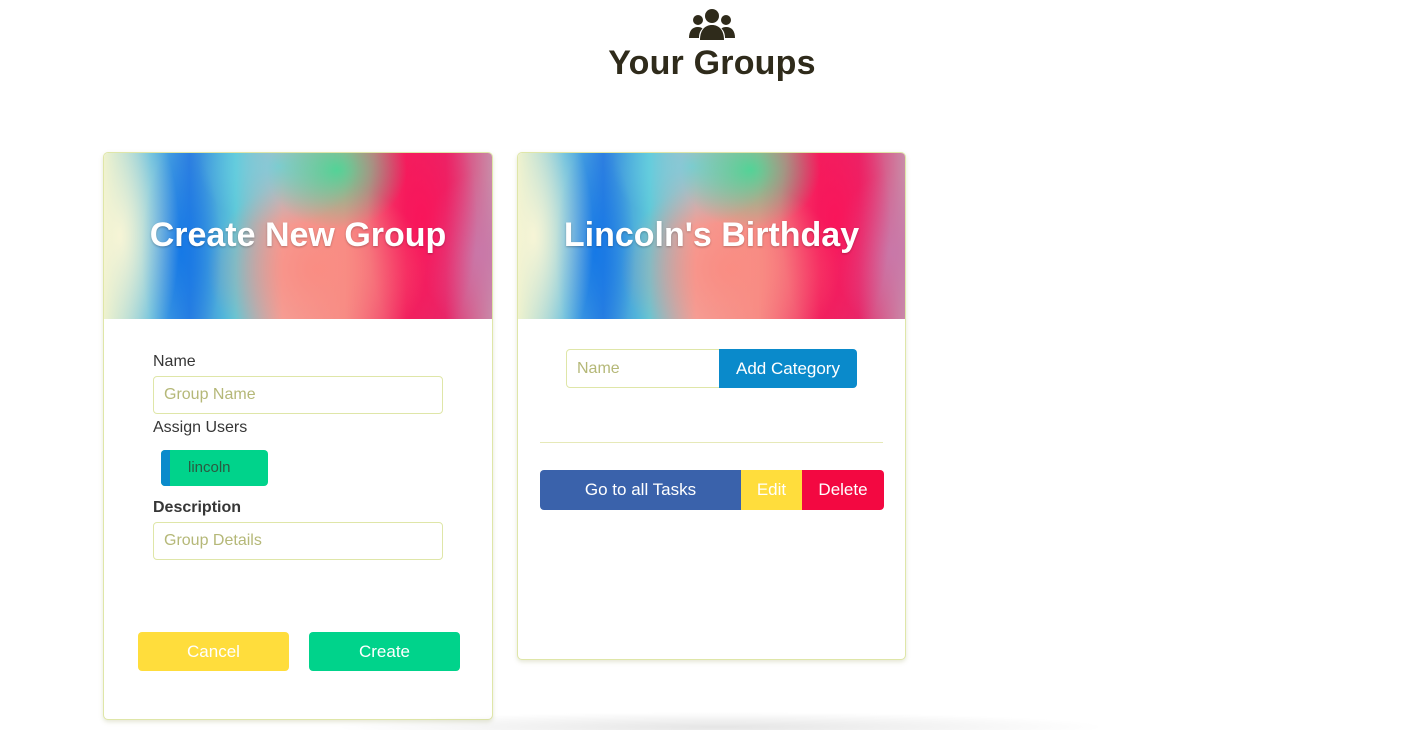 The image size is (1418, 730). I want to click on bottom-shadow, so click(720, 721).